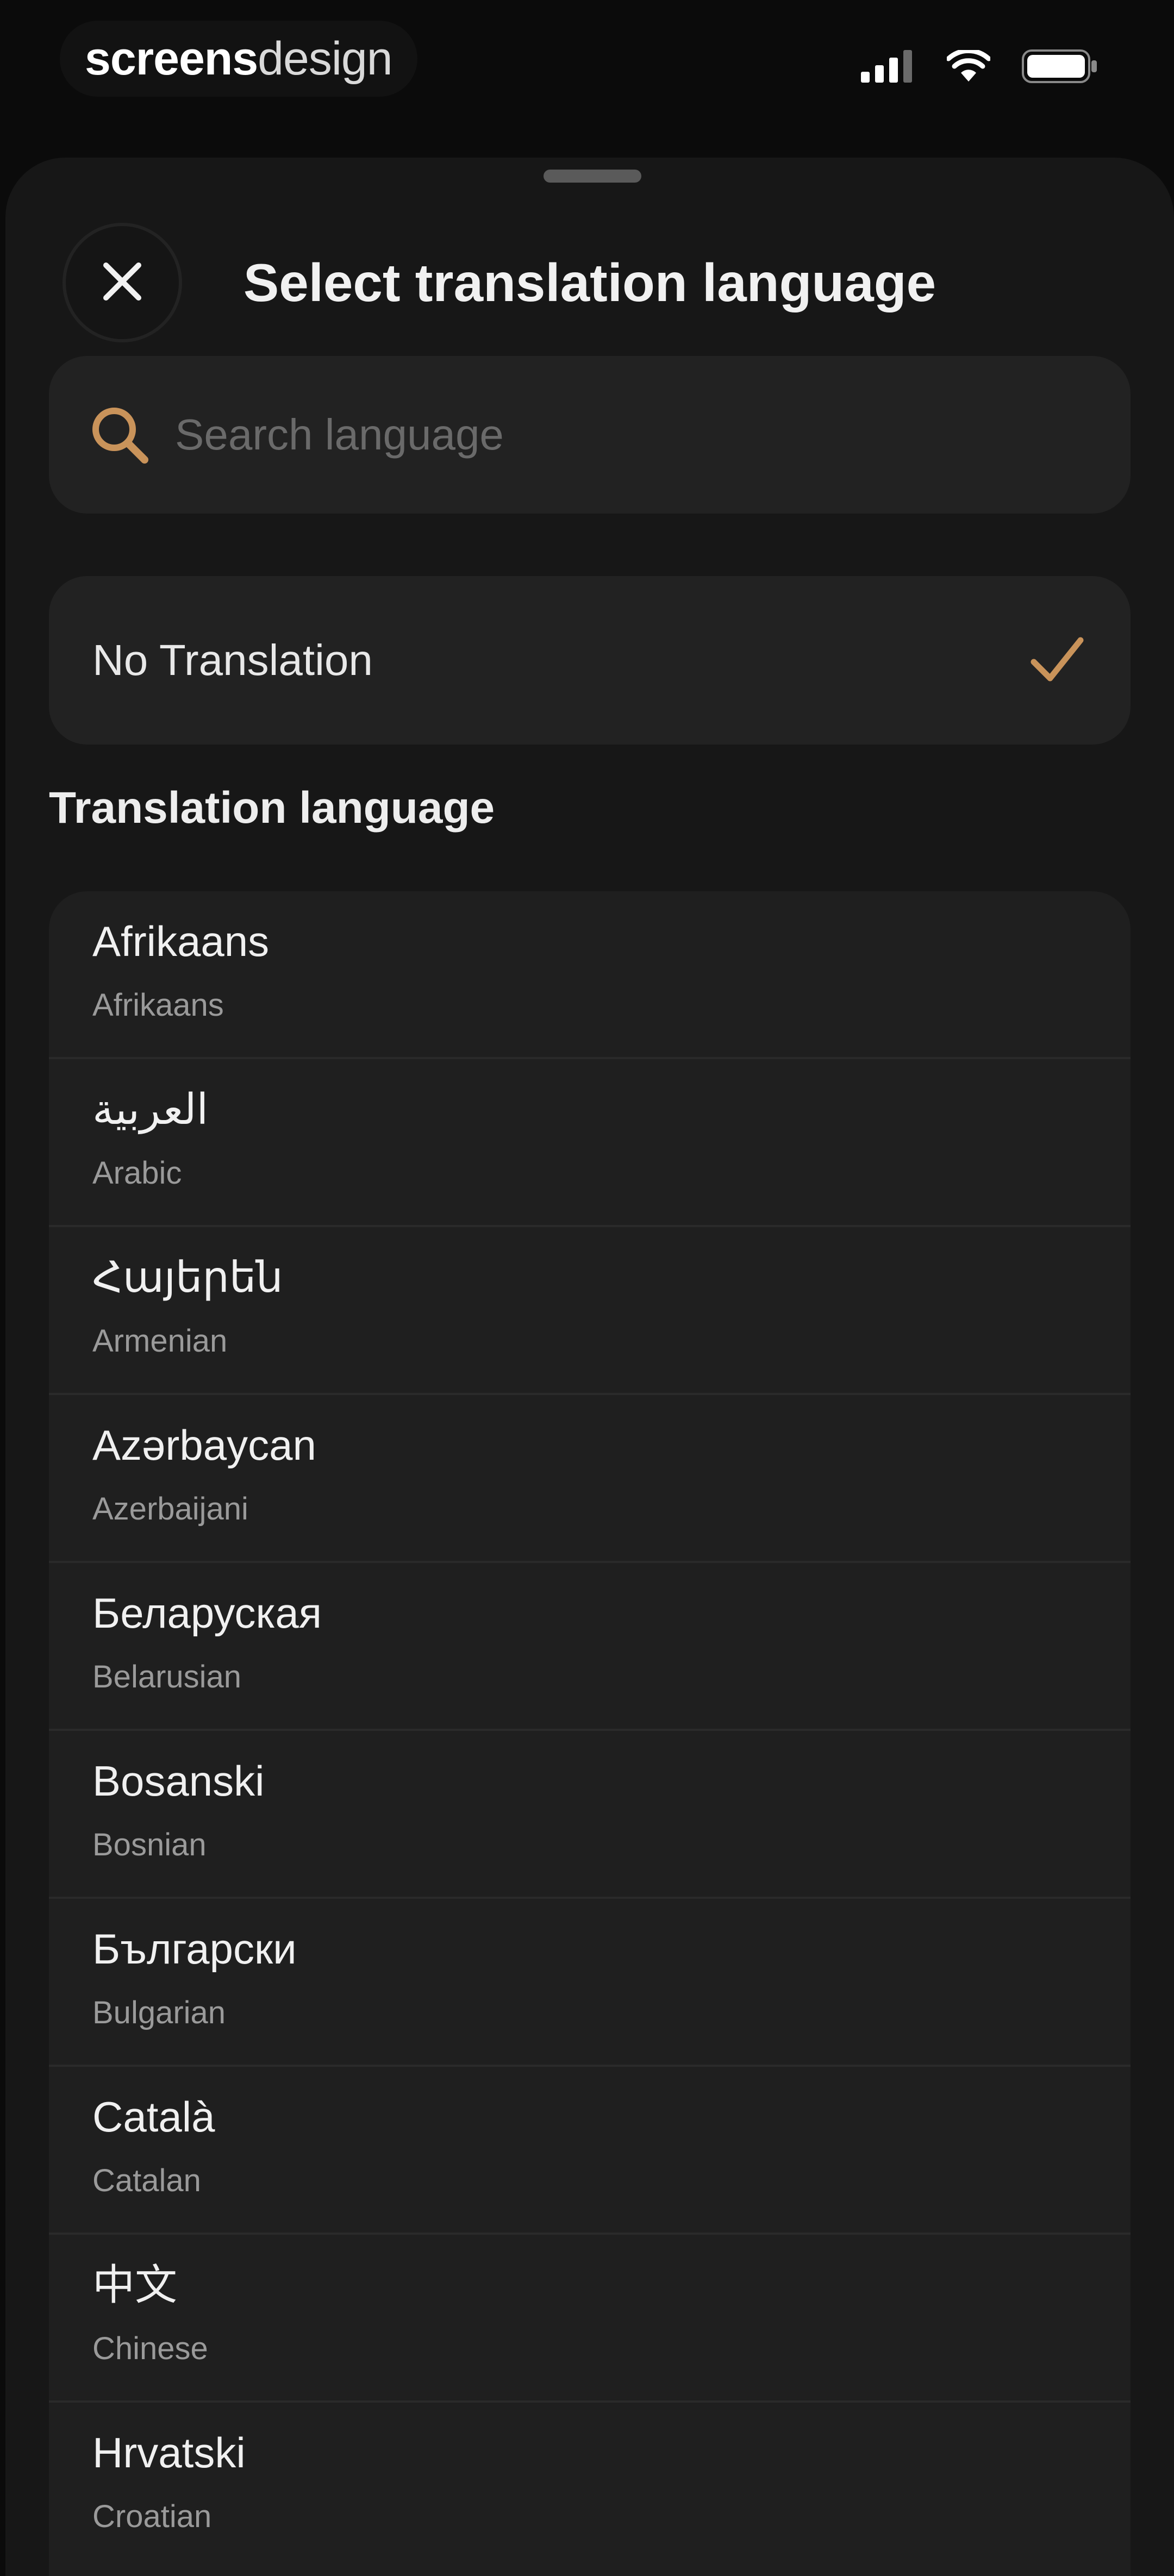  I want to click on brand-logo: screens design, so click(238, 59).